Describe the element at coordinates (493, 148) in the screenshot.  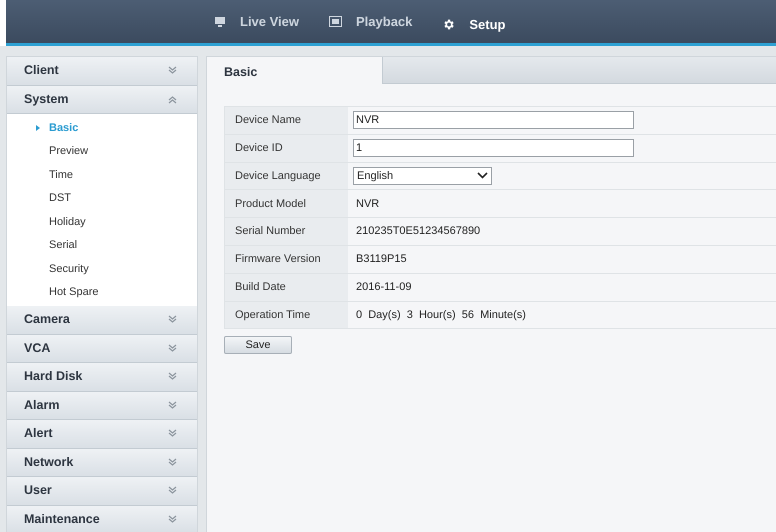
I see `text-field: 1` at that location.